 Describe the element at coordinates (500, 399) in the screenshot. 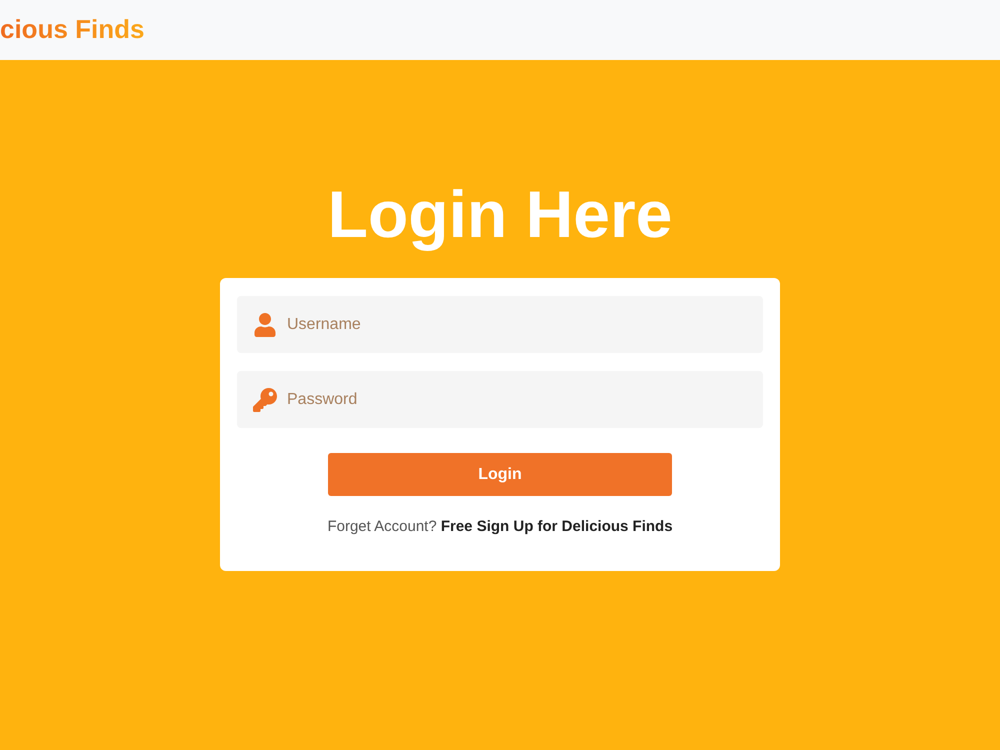

I see `password-field: Password` at that location.